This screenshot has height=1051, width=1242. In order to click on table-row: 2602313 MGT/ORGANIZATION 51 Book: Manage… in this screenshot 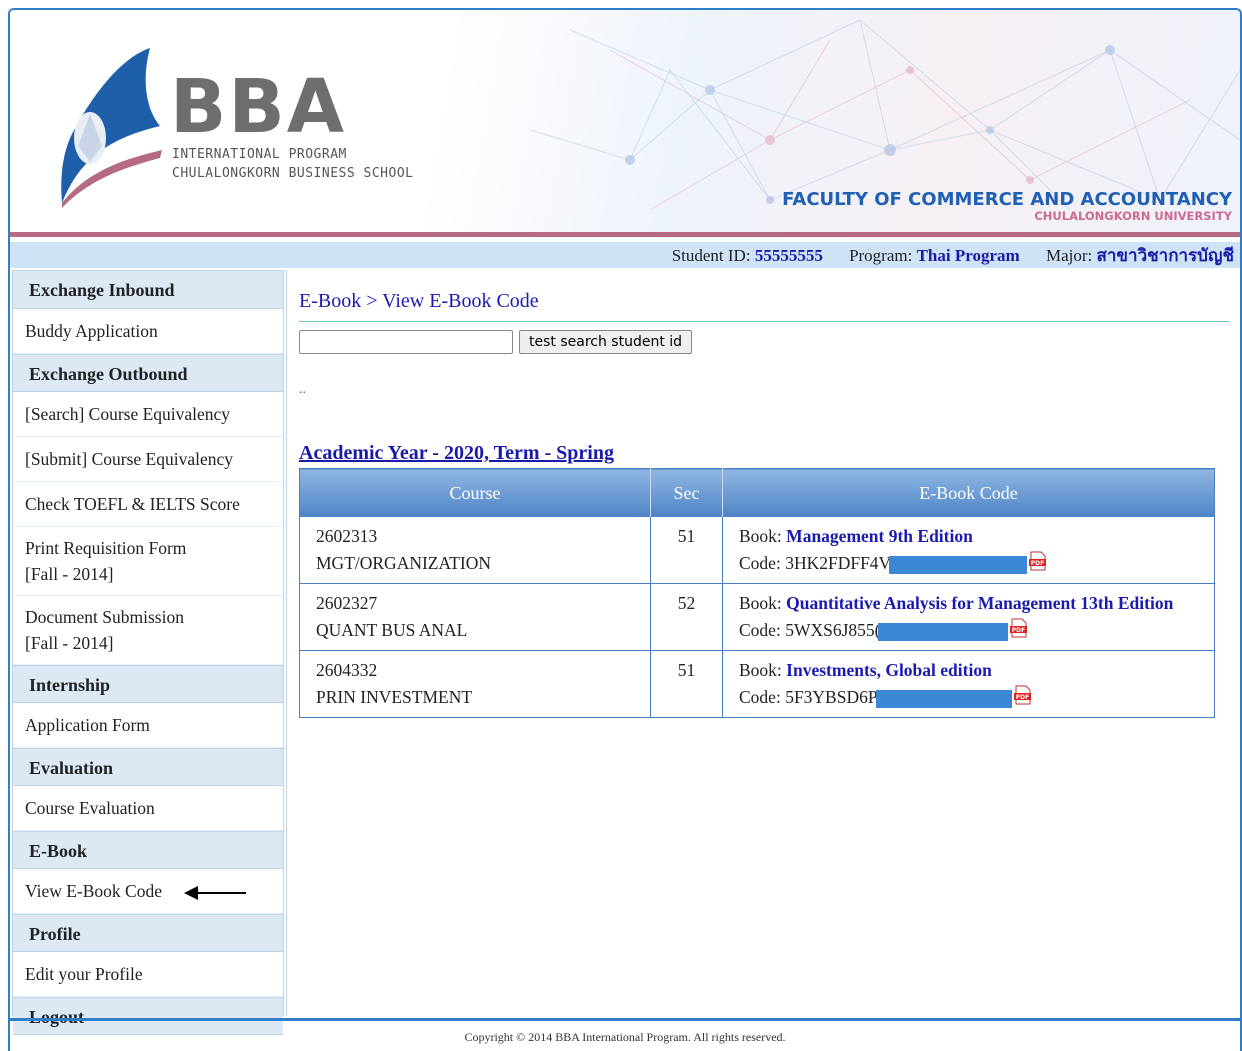, I will do `click(757, 550)`.